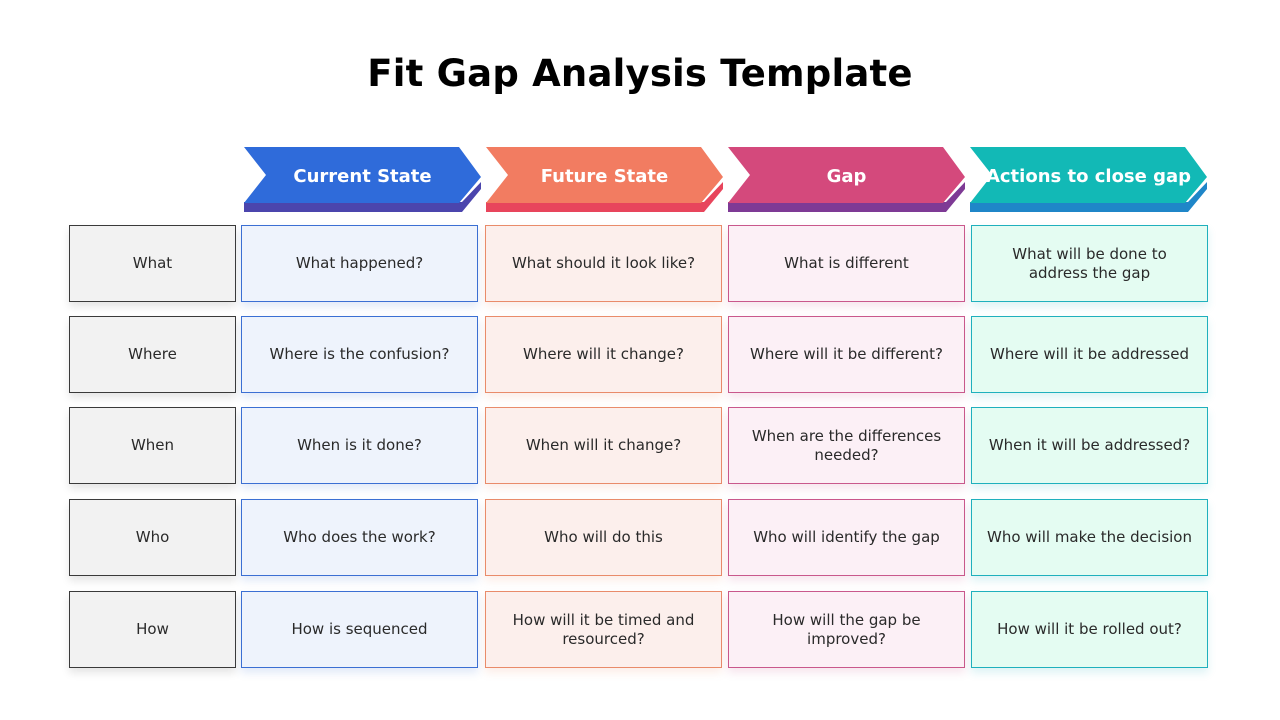 The image size is (1280, 720). I want to click on column-header-future-state: Future State, so click(604, 179).